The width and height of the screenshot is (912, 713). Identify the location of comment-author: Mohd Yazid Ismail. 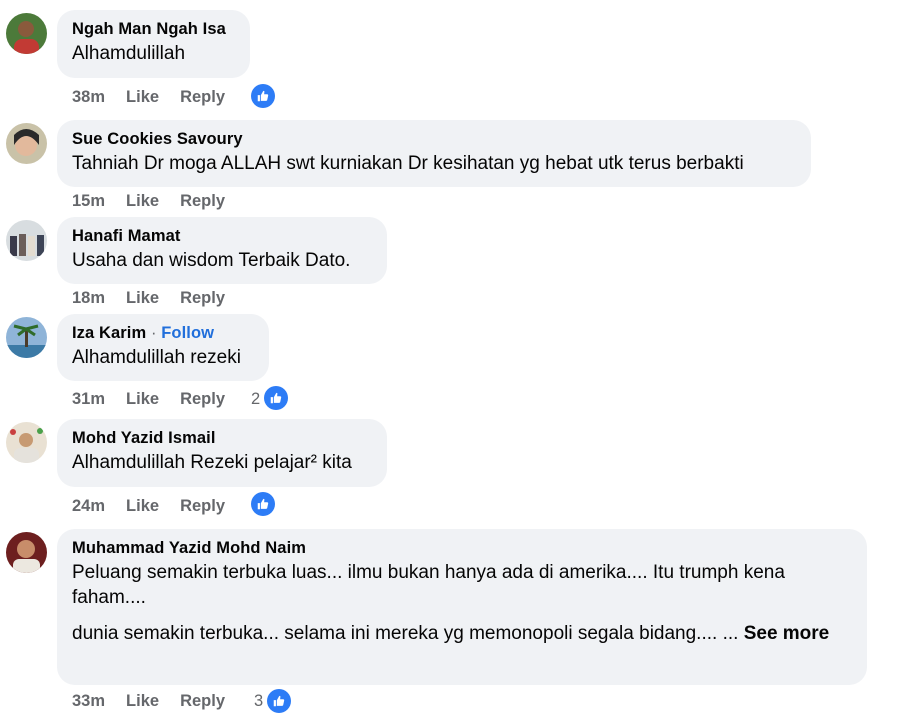
(222, 438).